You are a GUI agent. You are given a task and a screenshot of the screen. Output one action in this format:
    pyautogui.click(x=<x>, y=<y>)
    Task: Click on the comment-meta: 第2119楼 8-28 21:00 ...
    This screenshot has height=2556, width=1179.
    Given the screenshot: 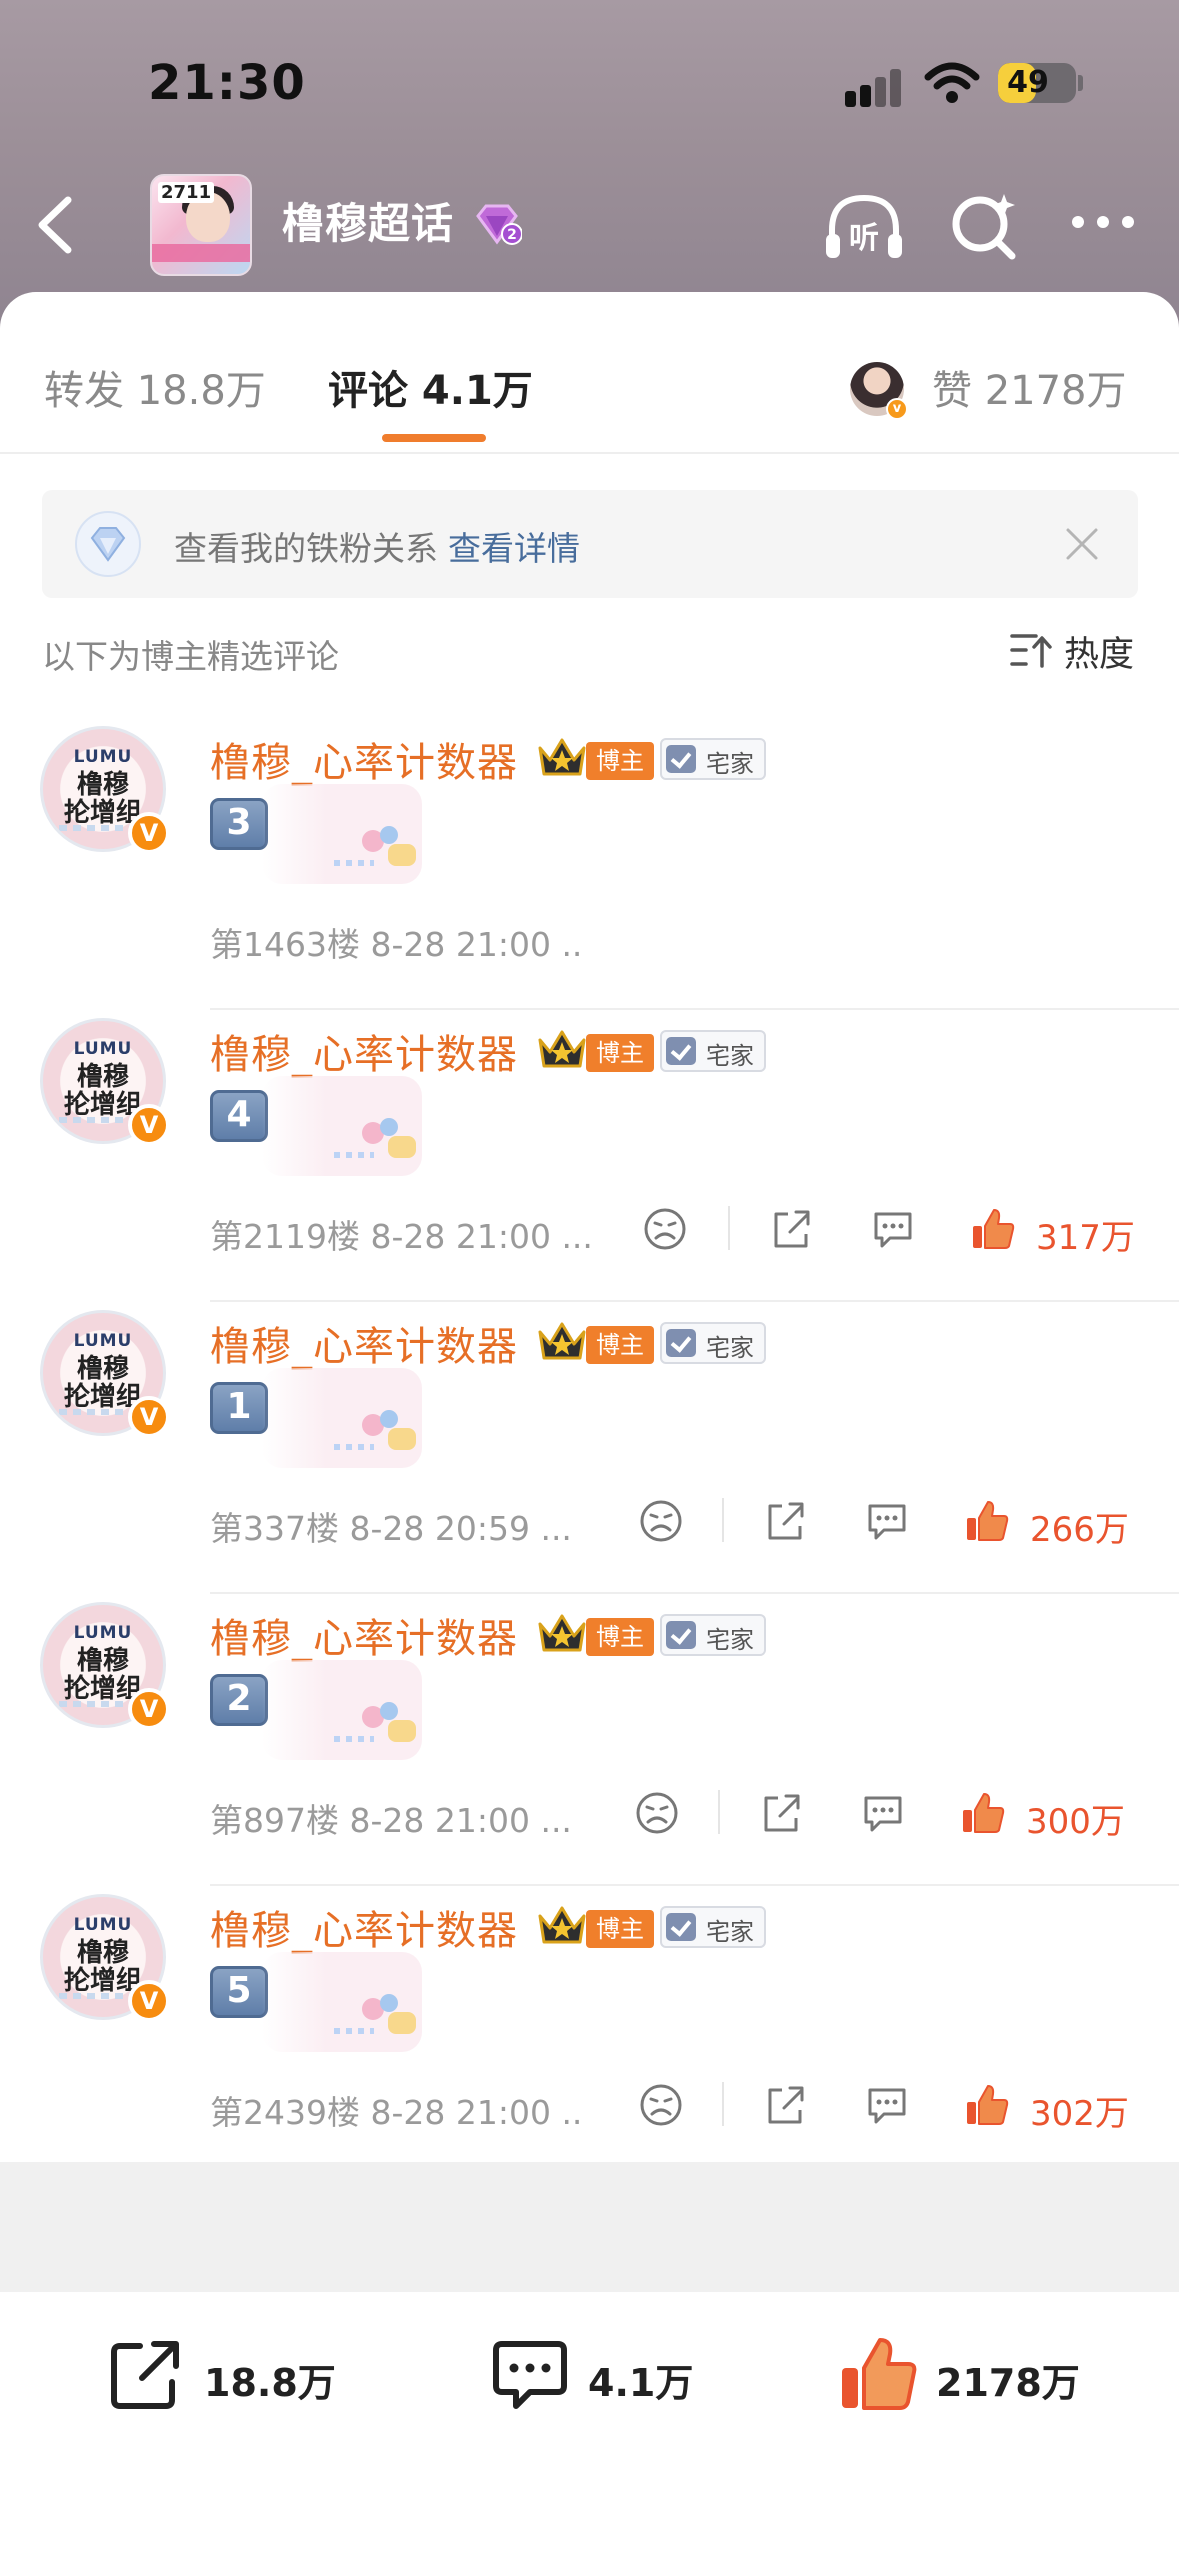 What is the action you would take?
    pyautogui.click(x=401, y=1236)
    